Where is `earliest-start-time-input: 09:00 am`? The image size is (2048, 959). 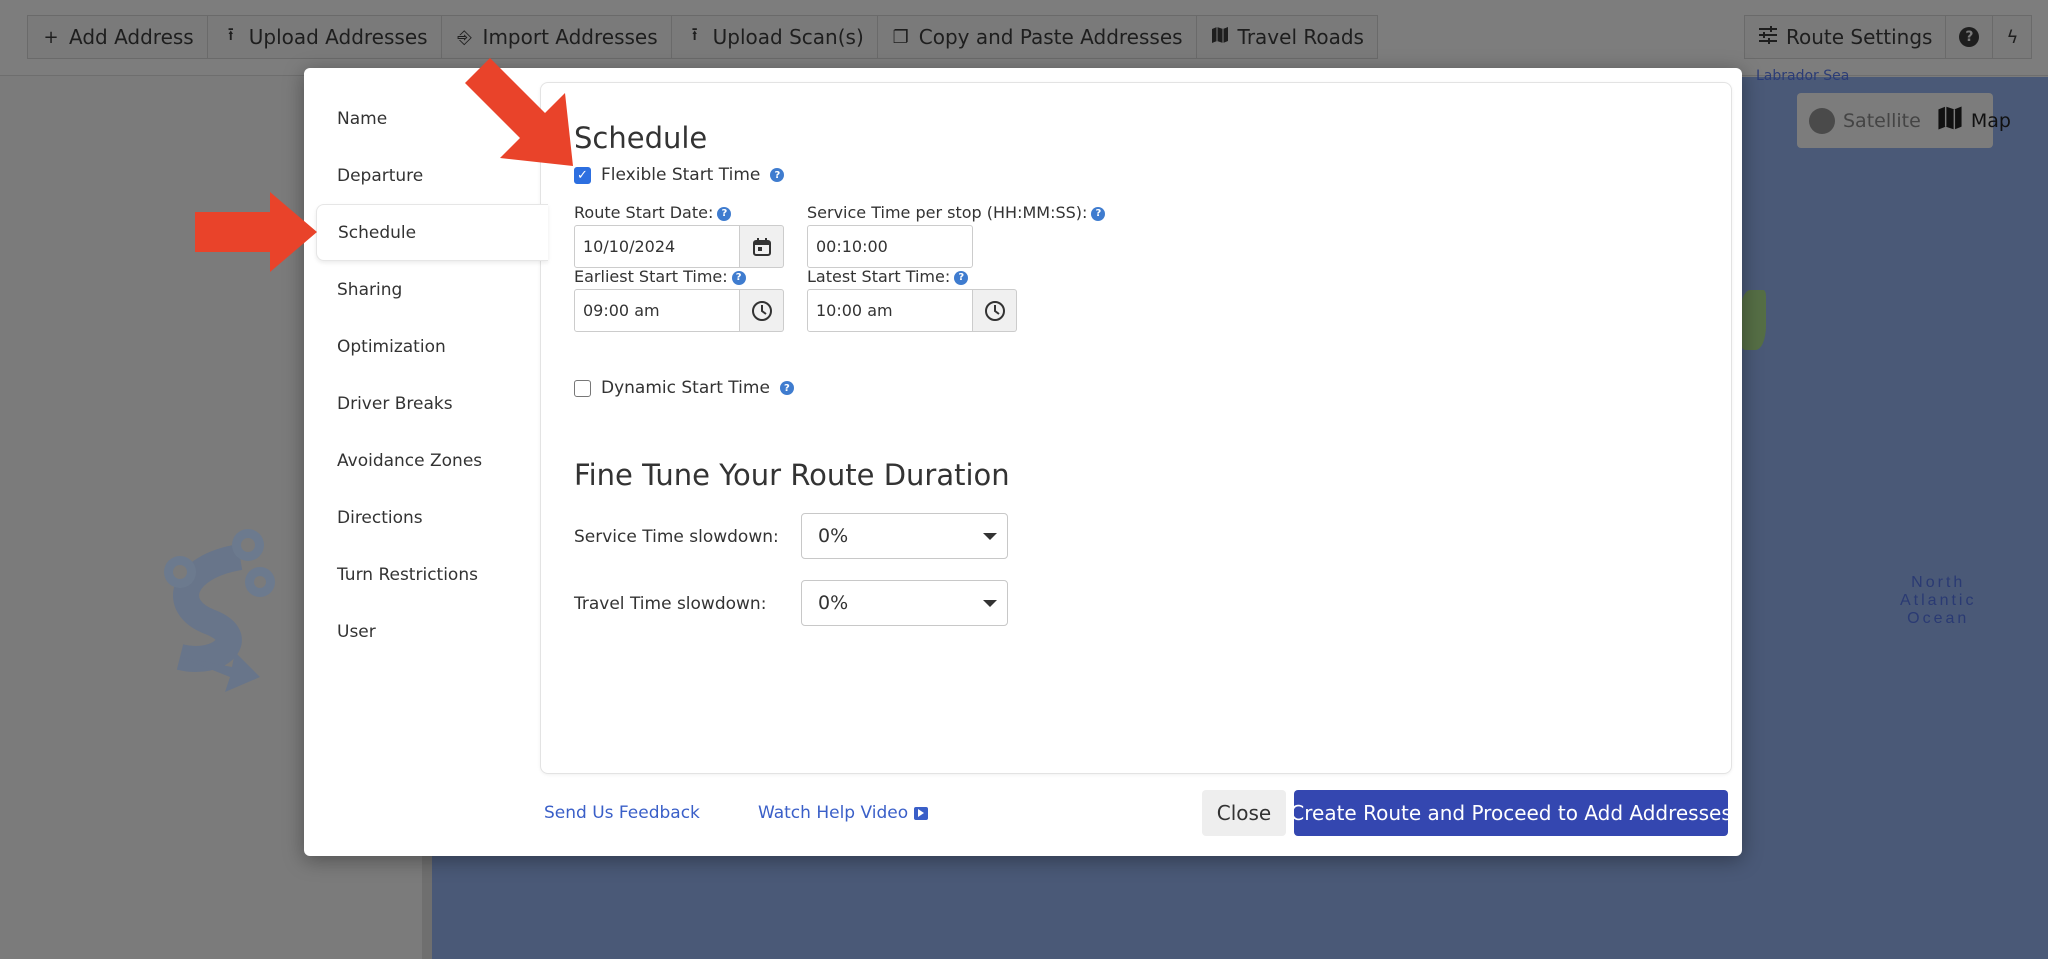 earliest-start-time-input: 09:00 am is located at coordinates (657, 310).